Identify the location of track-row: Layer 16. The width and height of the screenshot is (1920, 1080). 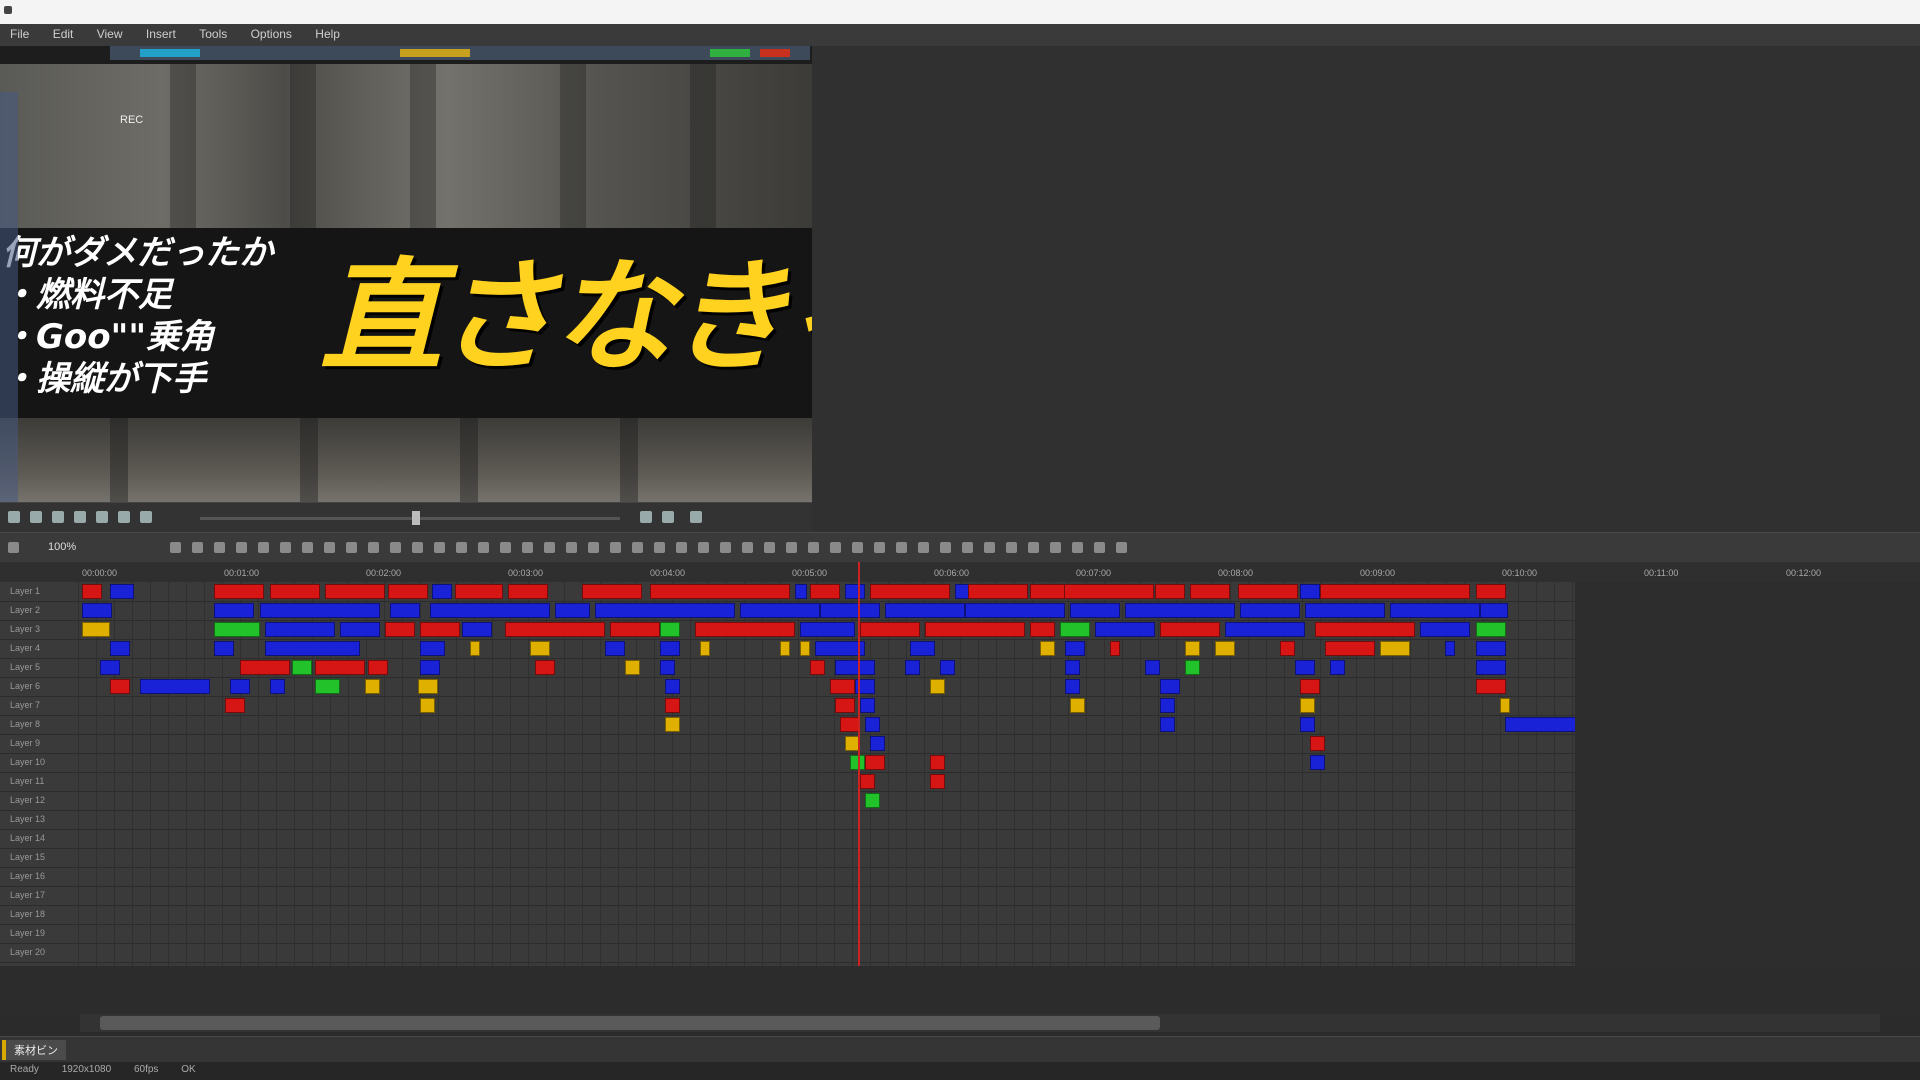
(787, 877).